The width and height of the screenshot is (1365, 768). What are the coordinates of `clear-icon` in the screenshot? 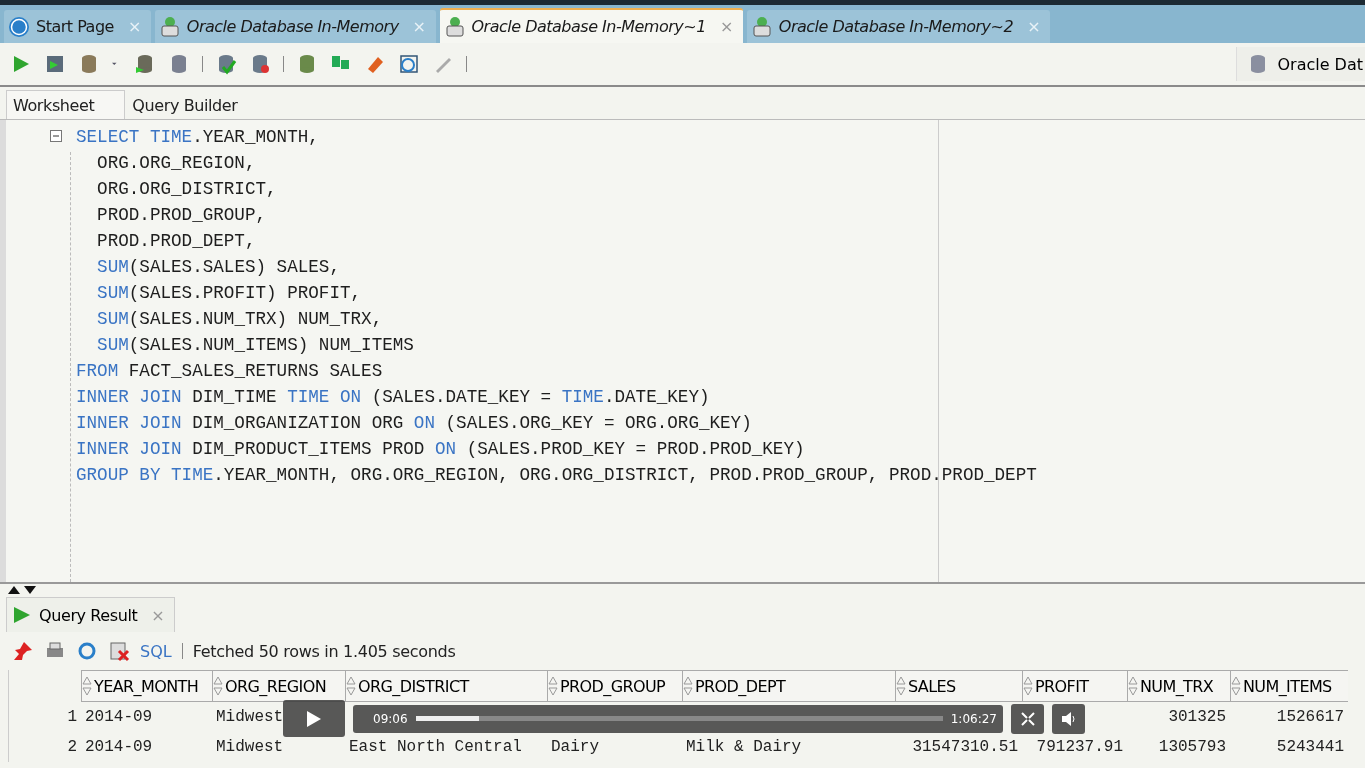 It's located at (119, 651).